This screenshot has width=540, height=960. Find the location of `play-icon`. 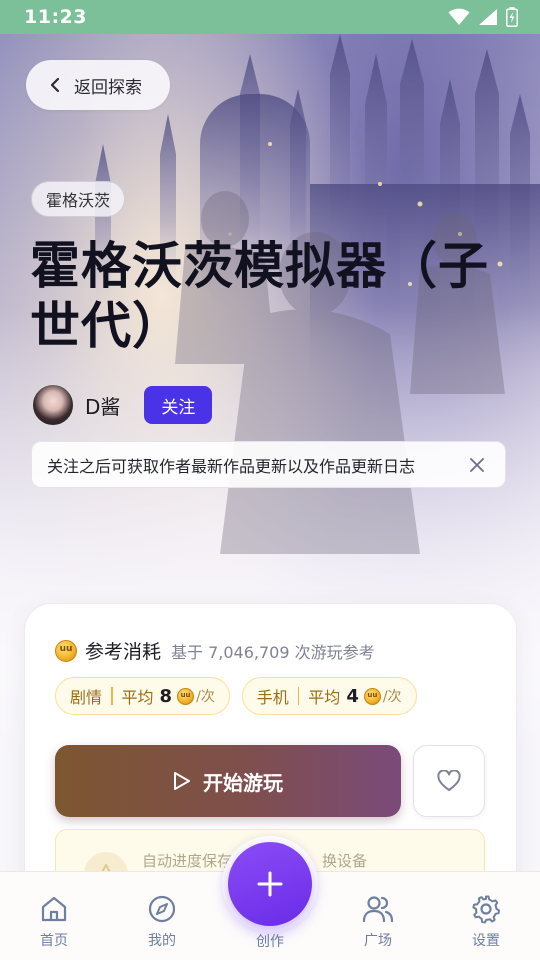

play-icon is located at coordinates (182, 781).